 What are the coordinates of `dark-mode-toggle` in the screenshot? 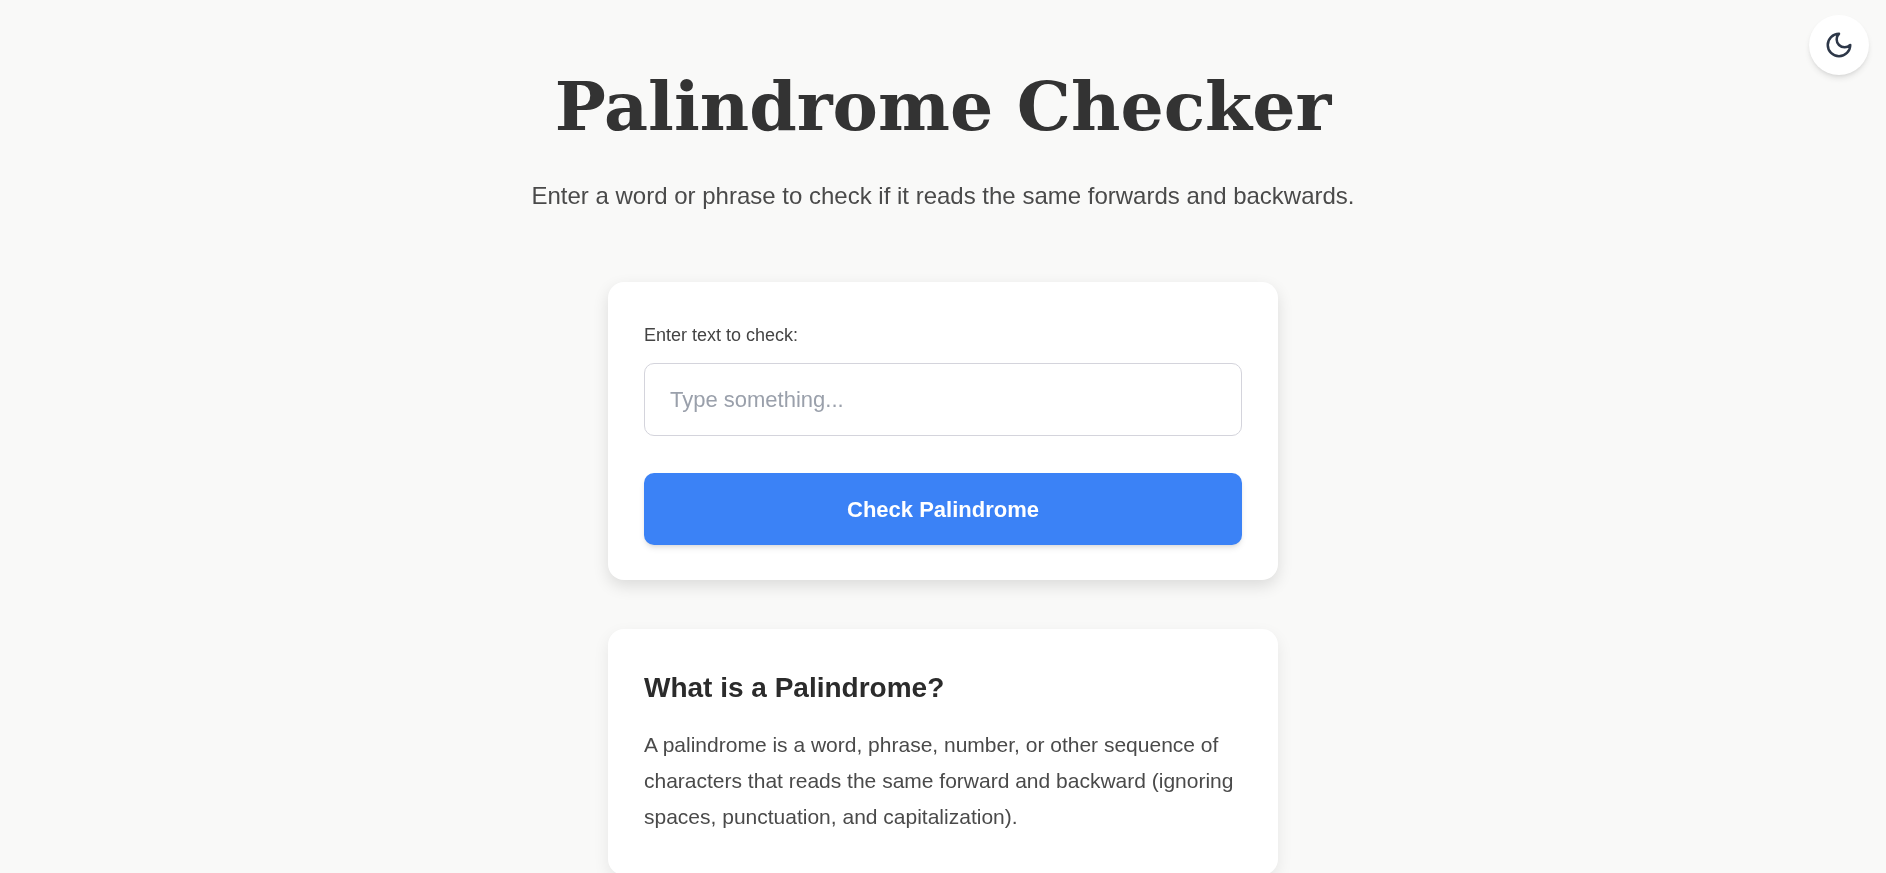 It's located at (1839, 45).